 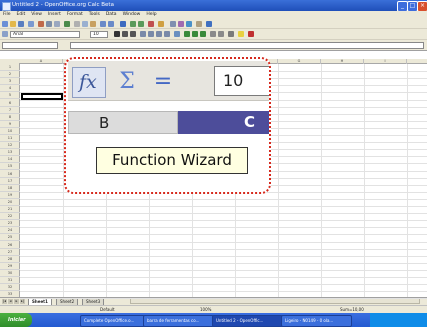 What do you see at coordinates (10, 202) in the screenshot?
I see `row-number: 20` at bounding box center [10, 202].